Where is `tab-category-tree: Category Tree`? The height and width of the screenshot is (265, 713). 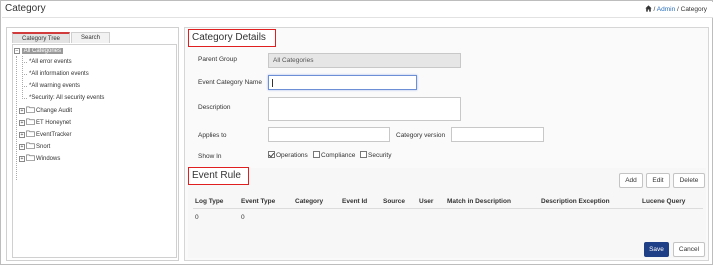
tab-category-tree: Category Tree is located at coordinates (41, 37).